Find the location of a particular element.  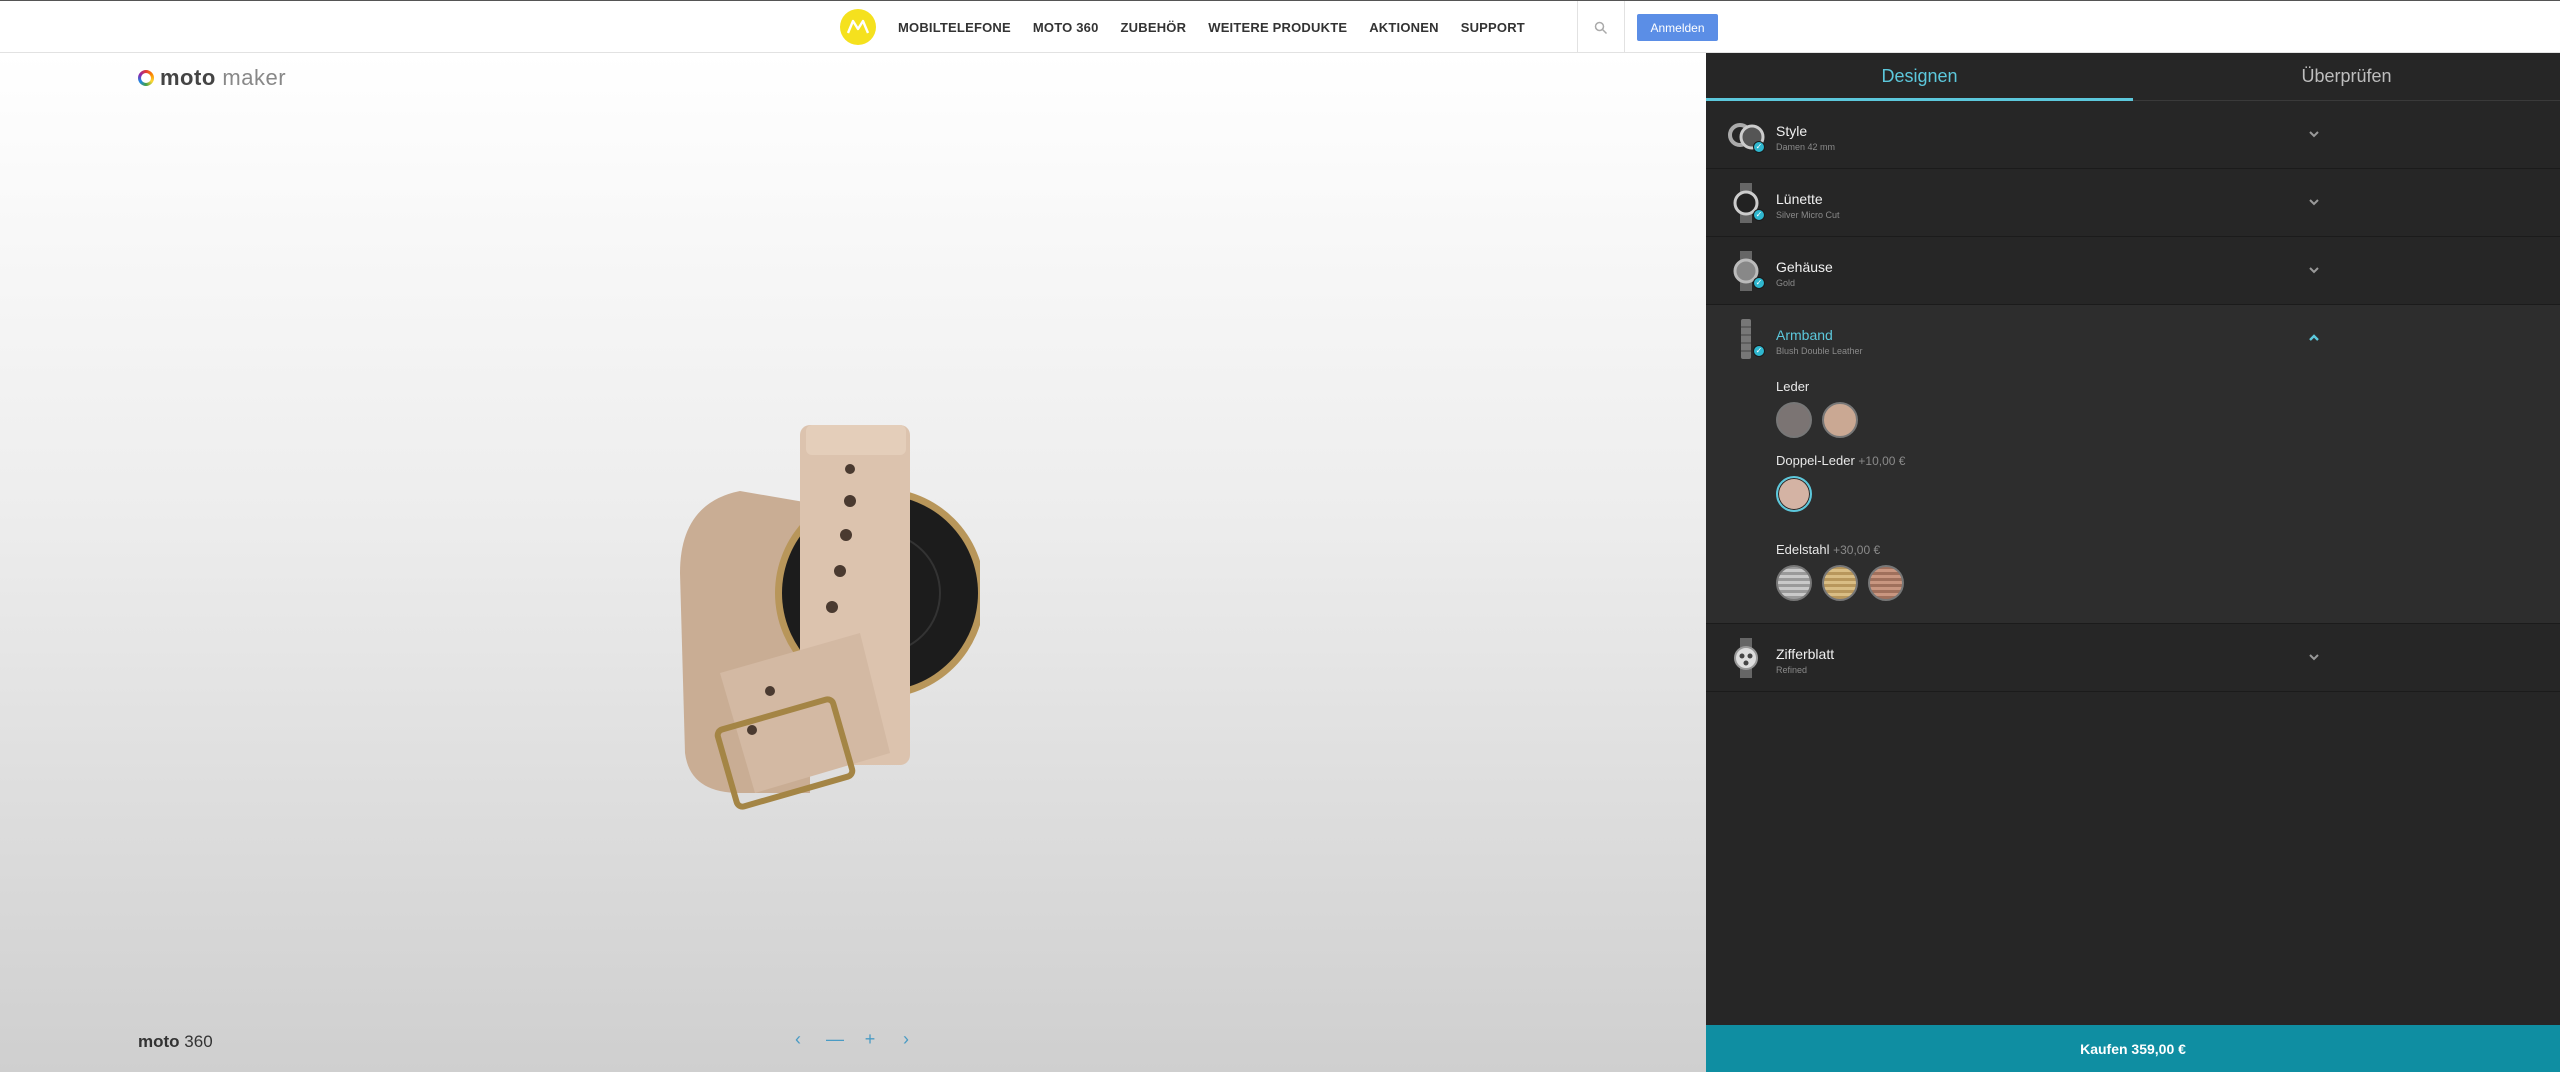

watch-preview-image is located at coordinates (820, 593).